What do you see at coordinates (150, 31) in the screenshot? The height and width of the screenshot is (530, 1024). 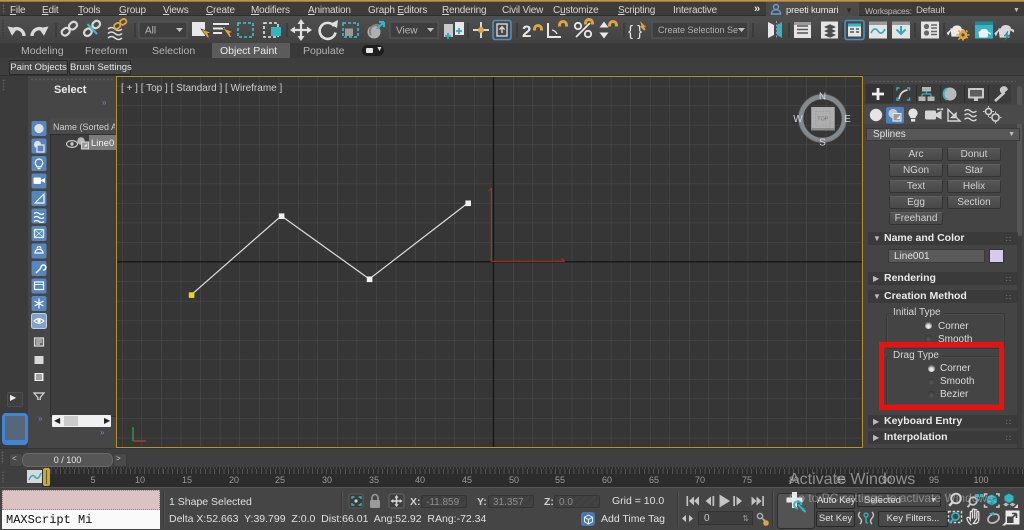 I see `svg-text: All` at bounding box center [150, 31].